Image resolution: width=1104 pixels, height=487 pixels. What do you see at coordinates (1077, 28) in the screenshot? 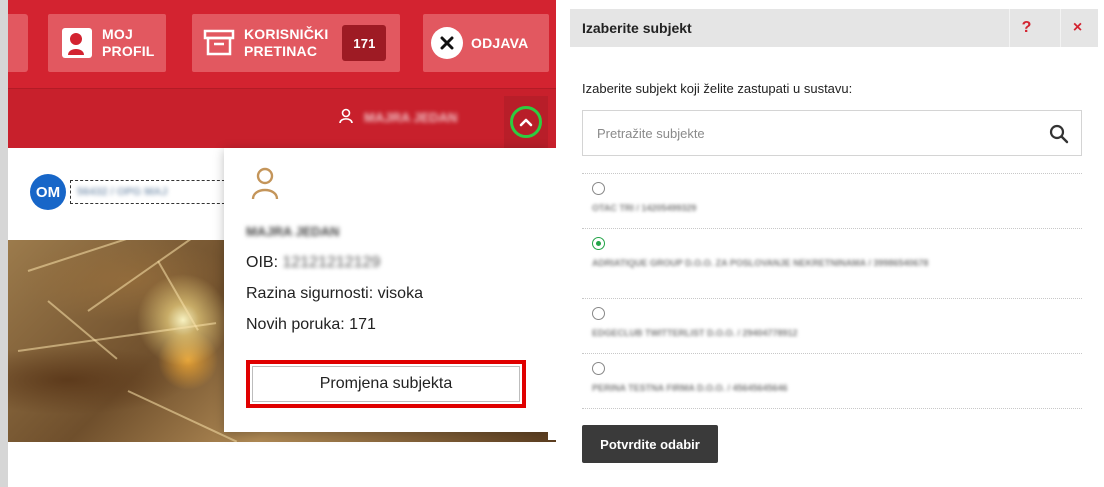
I see `close-icon: ×` at bounding box center [1077, 28].